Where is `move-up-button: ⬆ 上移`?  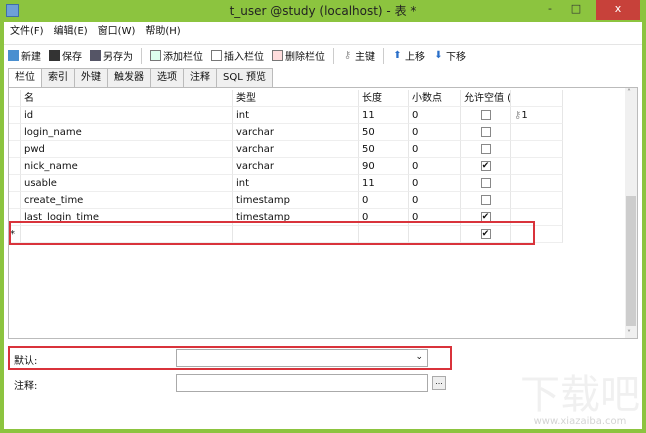
move-up-button: ⬆ 上移 is located at coordinates (408, 55).